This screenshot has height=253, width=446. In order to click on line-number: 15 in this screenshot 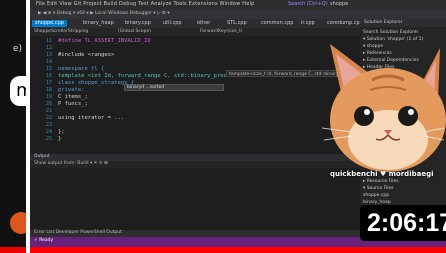, I will do `click(48, 69)`.